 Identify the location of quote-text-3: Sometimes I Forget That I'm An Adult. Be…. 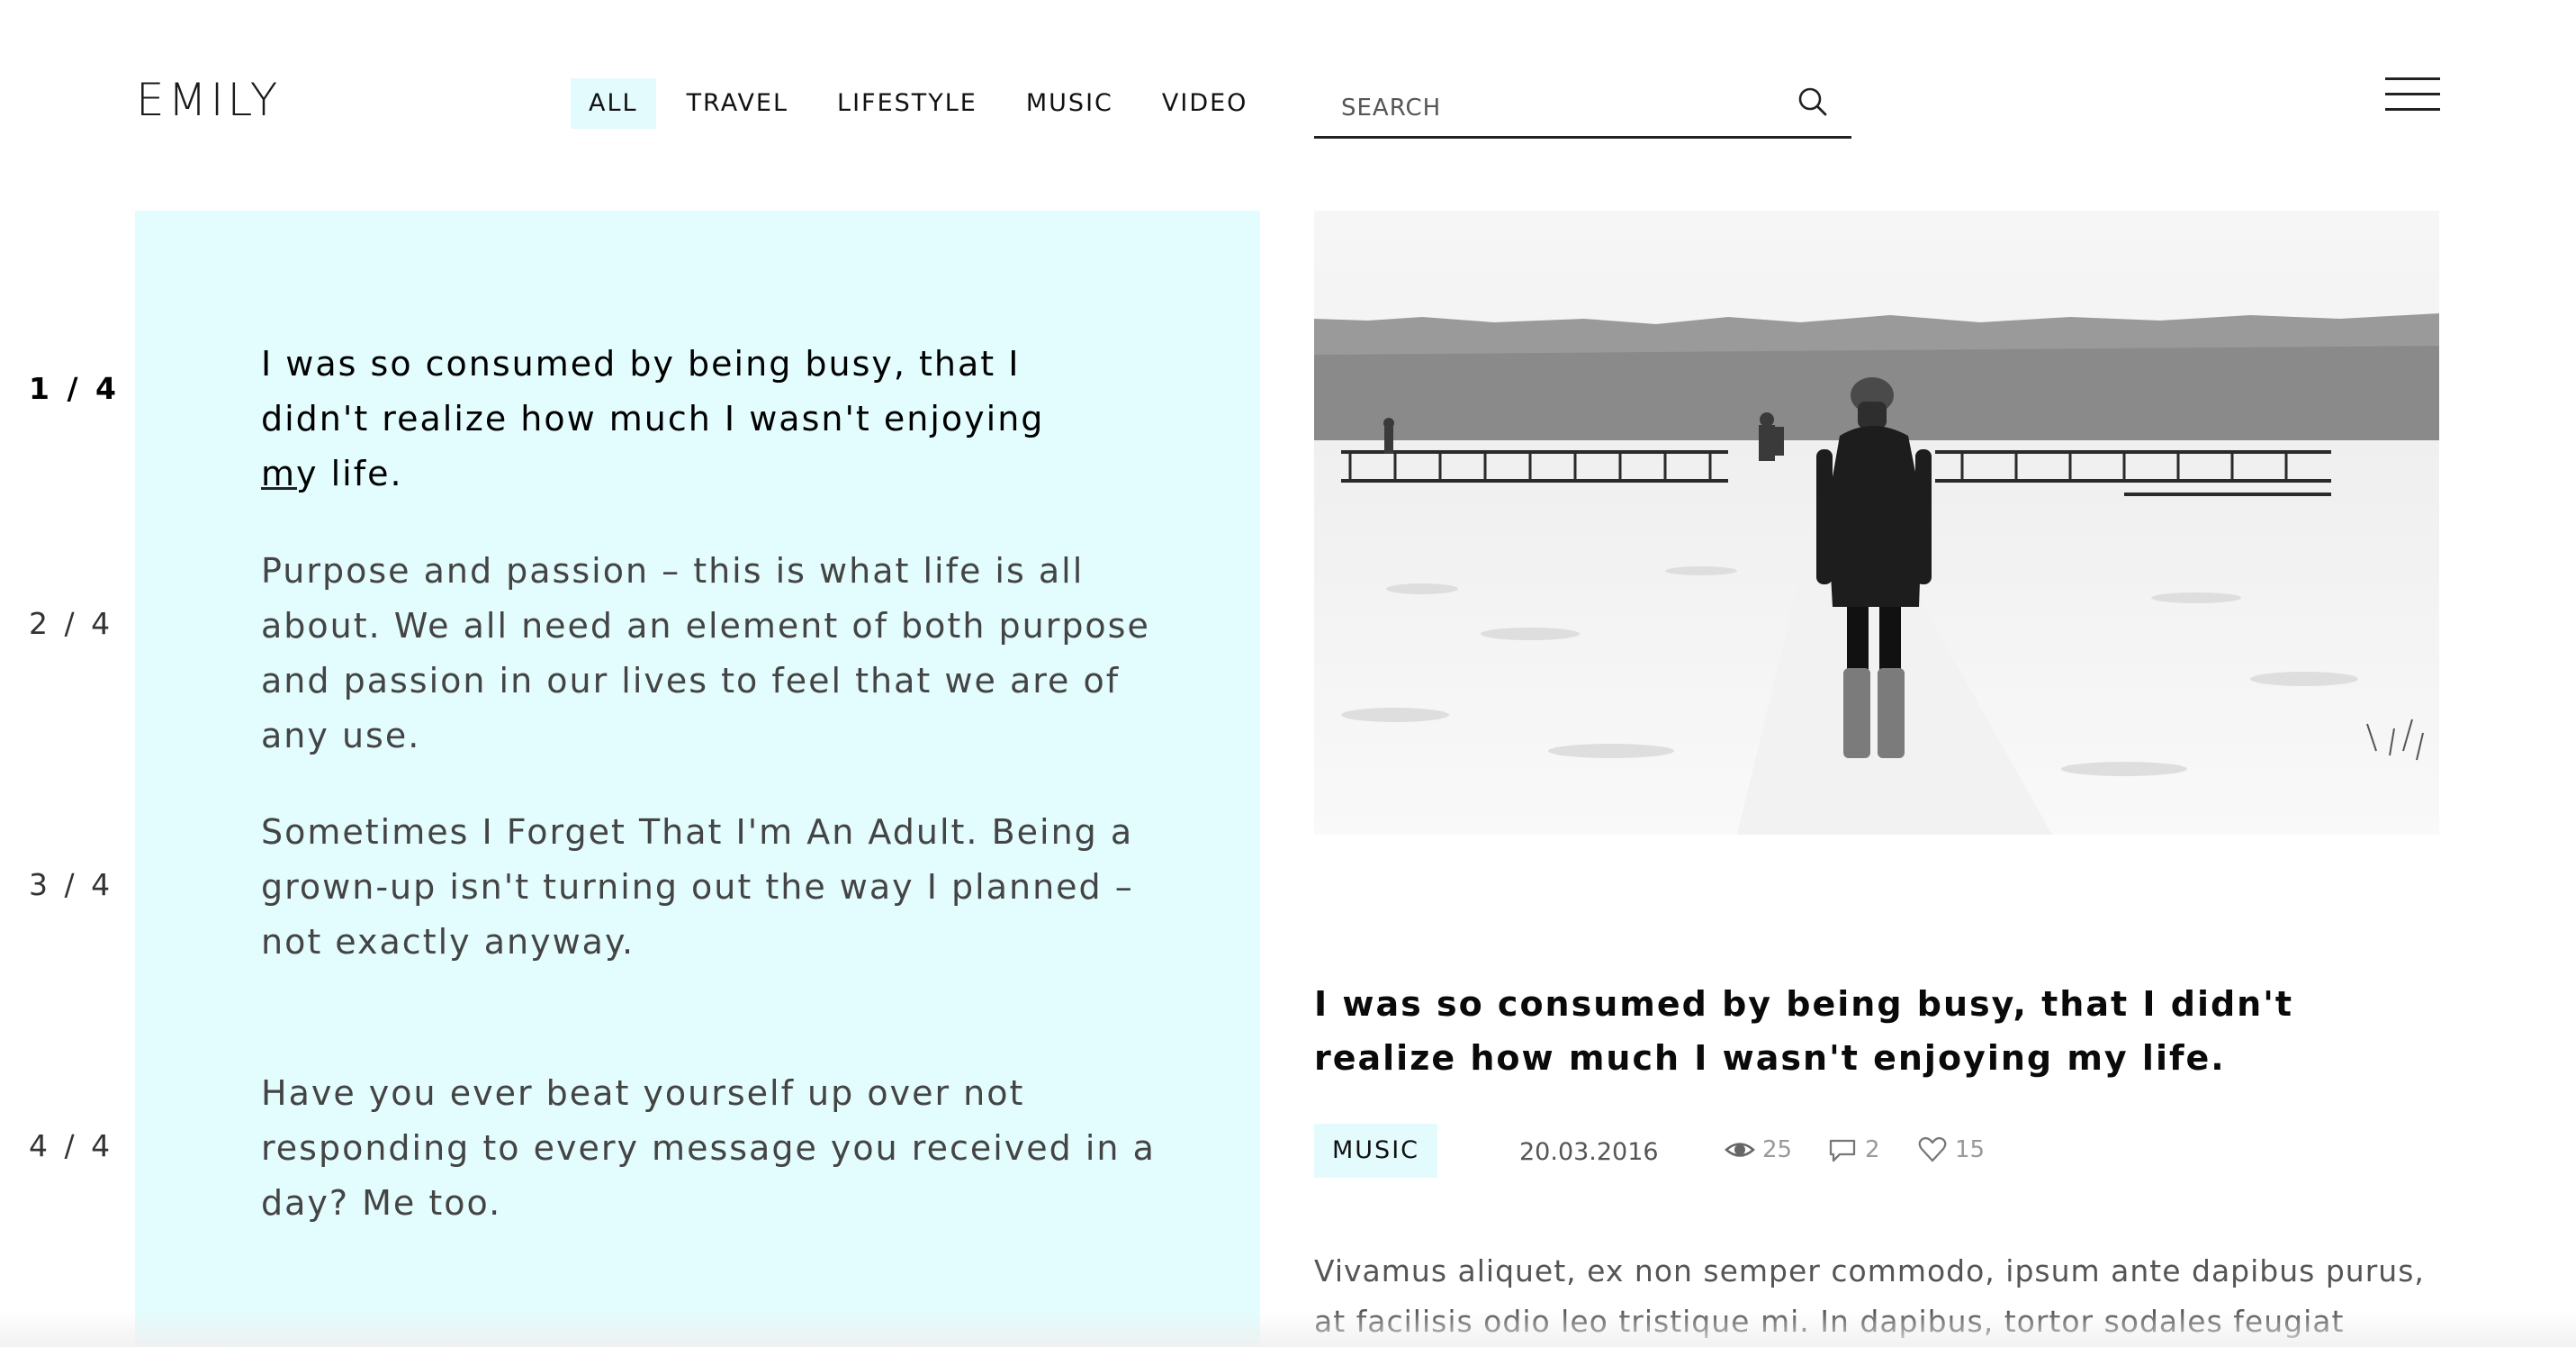
(697, 887).